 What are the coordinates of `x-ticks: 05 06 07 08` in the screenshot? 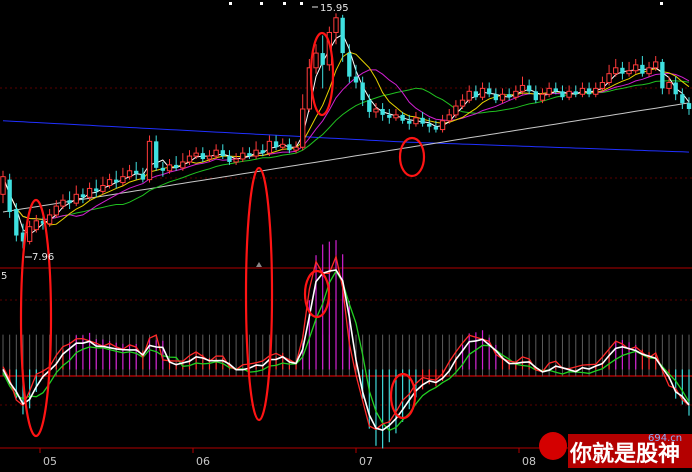 It's located at (287, 458).